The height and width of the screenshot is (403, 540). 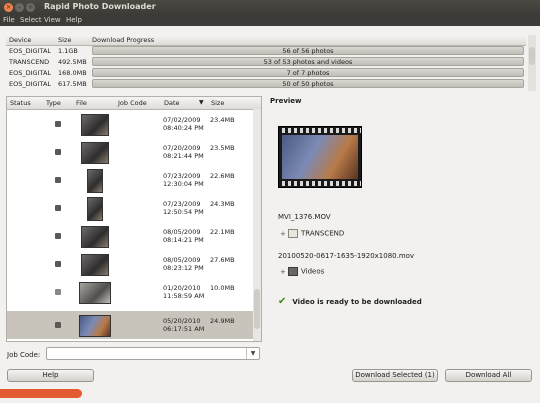 I want to click on file-date: 07/23/2009 12:50:54 PM, so click(x=183, y=208).